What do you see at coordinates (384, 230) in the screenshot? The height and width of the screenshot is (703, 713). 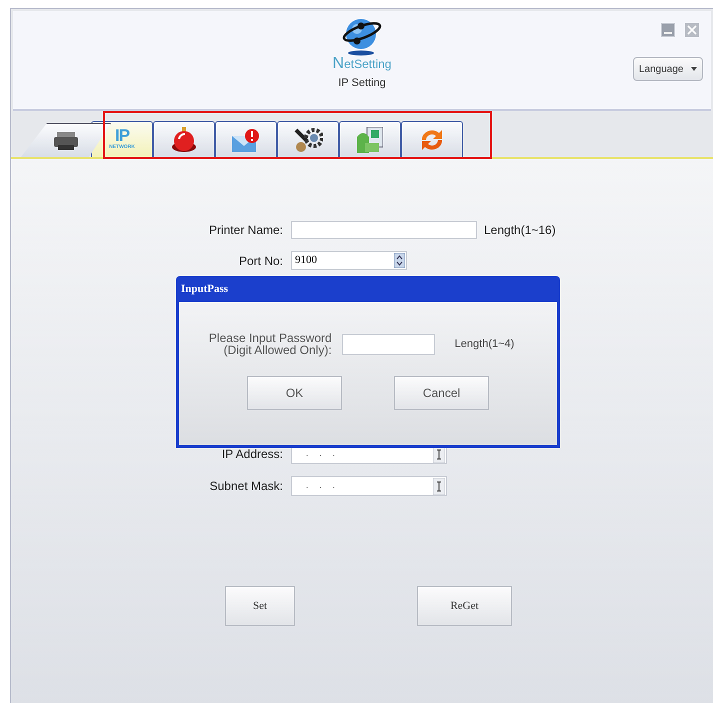 I see `text-field` at bounding box center [384, 230].